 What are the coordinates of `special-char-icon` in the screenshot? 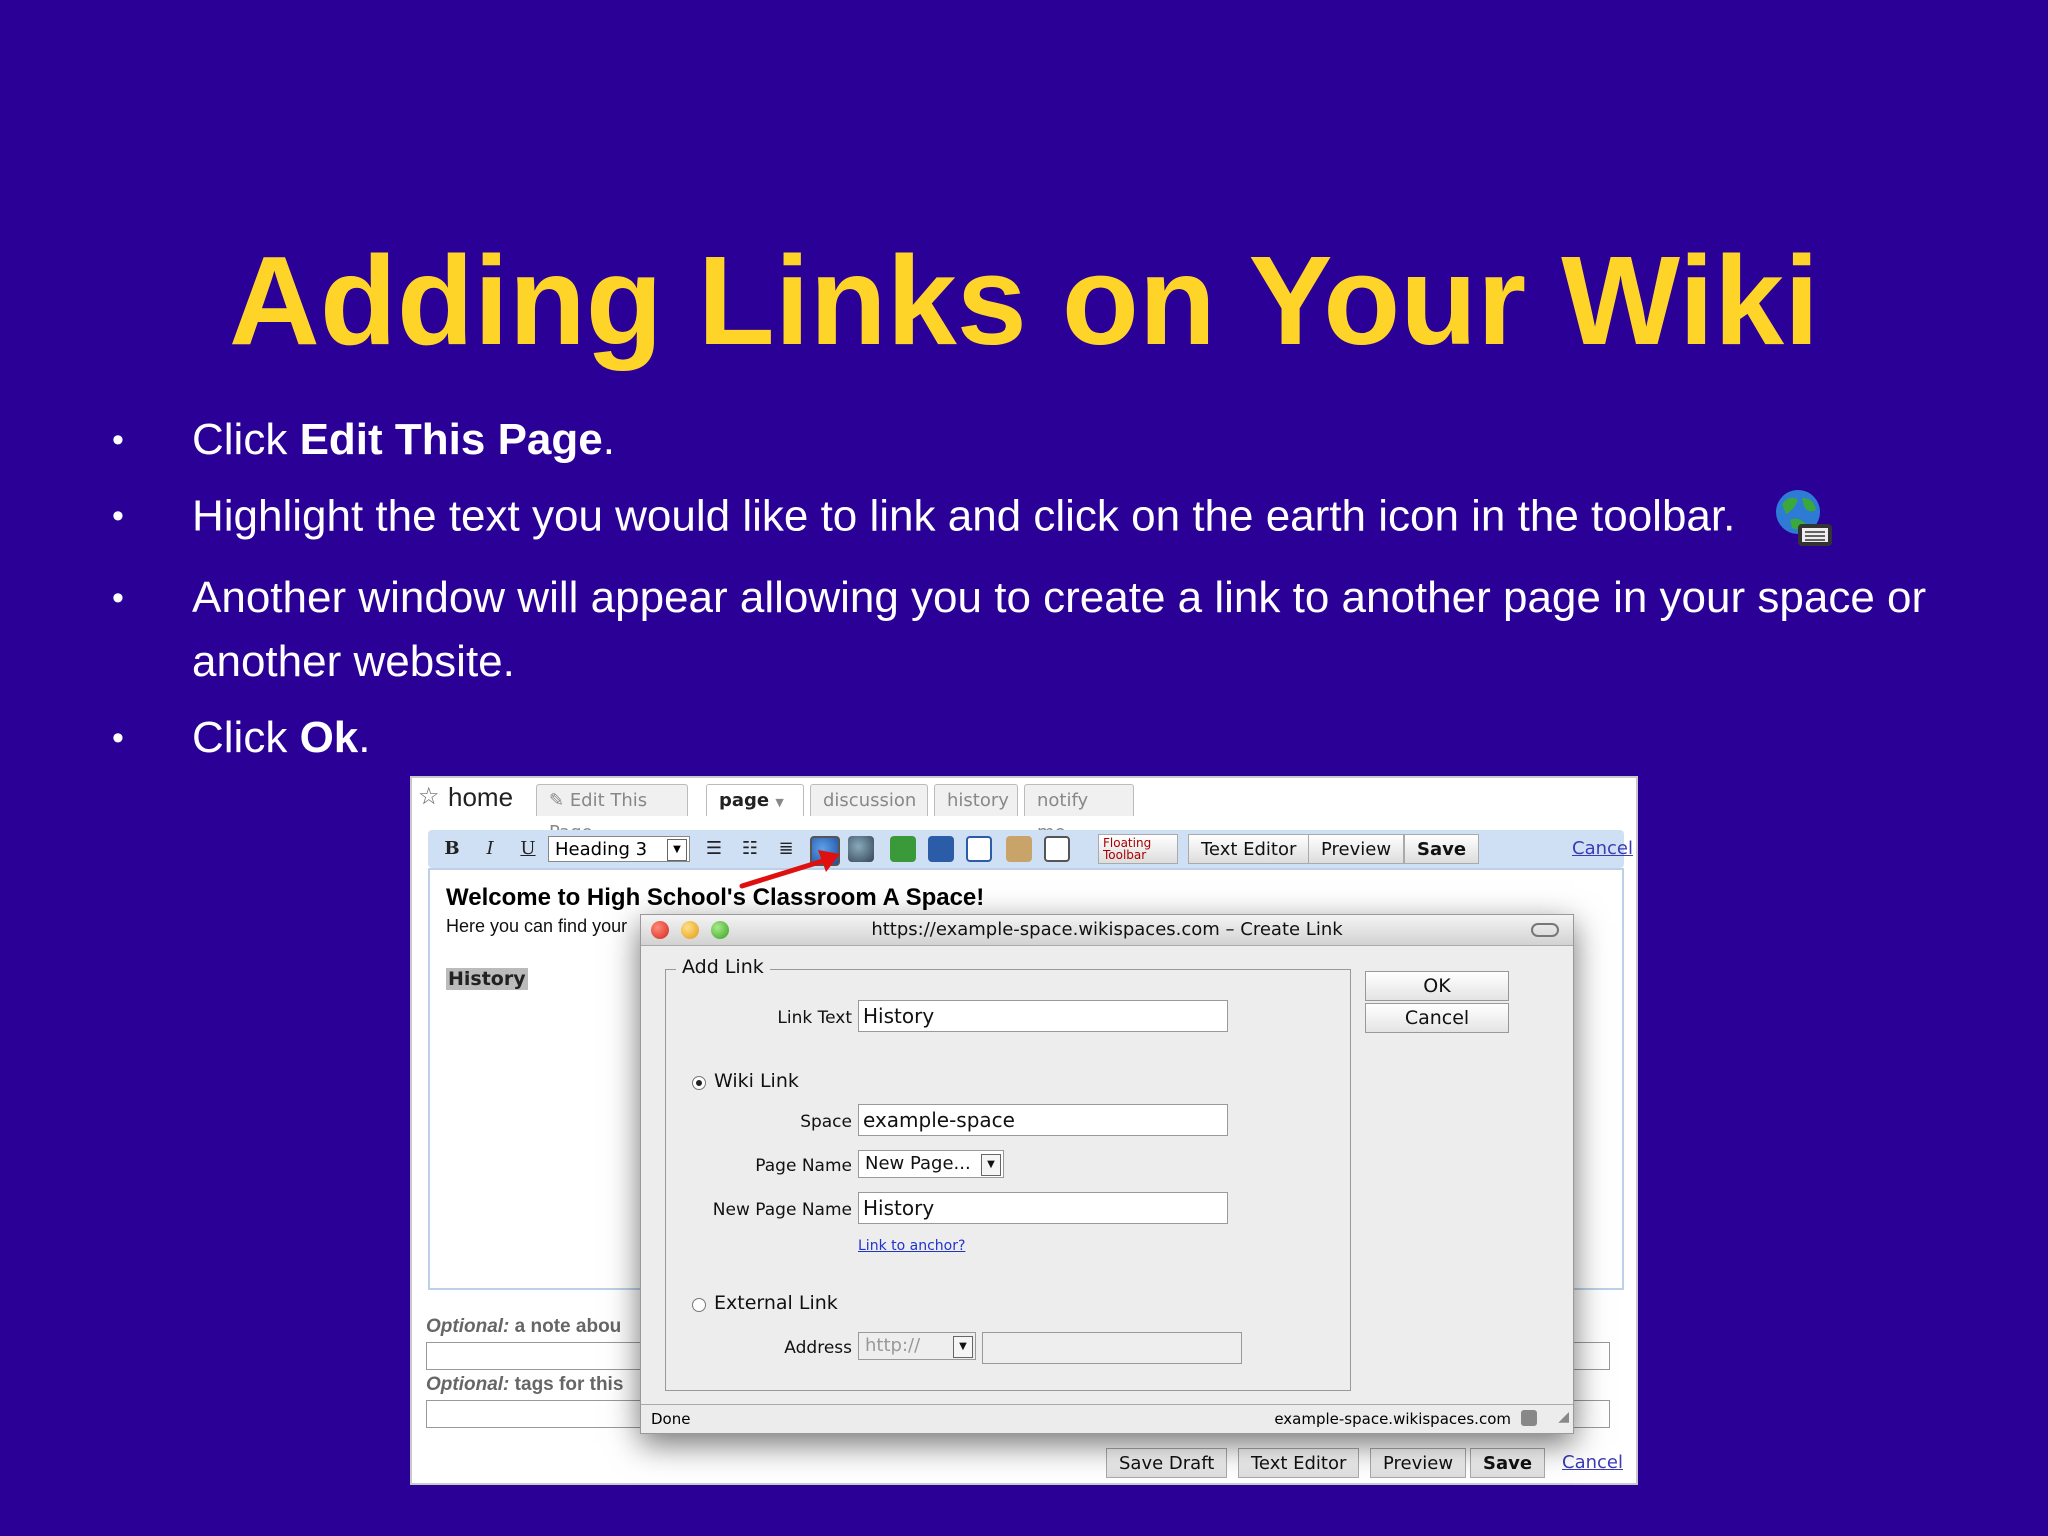 It's located at (1057, 849).